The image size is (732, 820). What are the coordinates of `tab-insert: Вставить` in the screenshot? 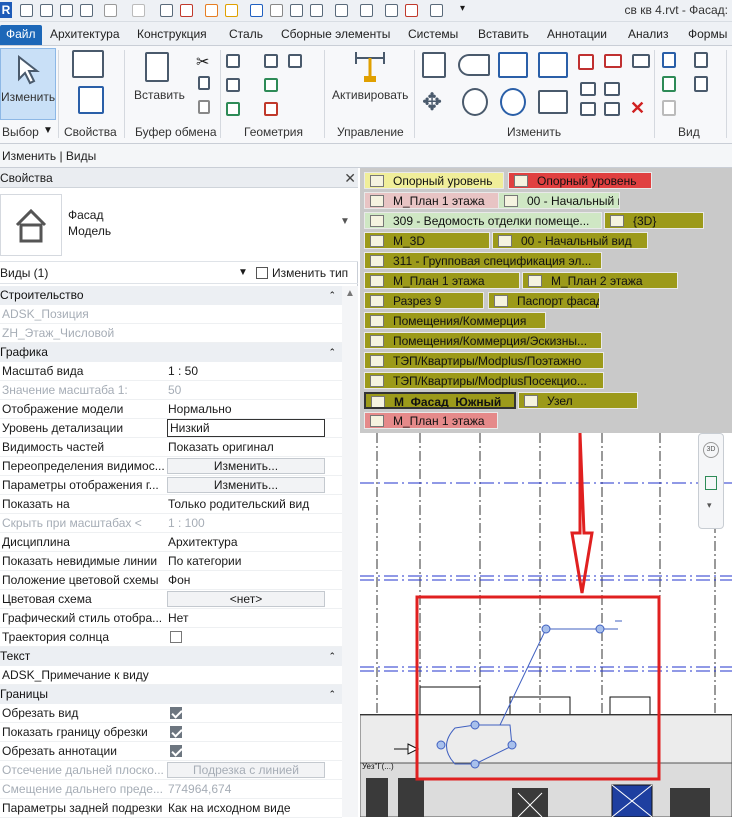 It's located at (503, 35).